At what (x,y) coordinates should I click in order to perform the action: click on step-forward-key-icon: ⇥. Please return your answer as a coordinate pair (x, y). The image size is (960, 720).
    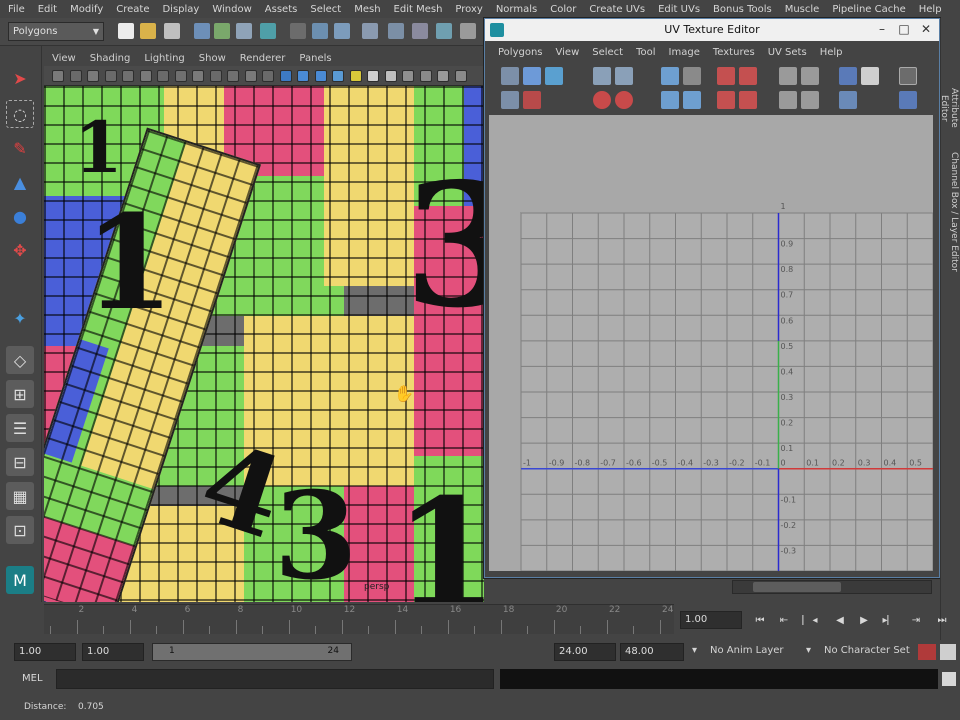
    Looking at the image, I should click on (916, 621).